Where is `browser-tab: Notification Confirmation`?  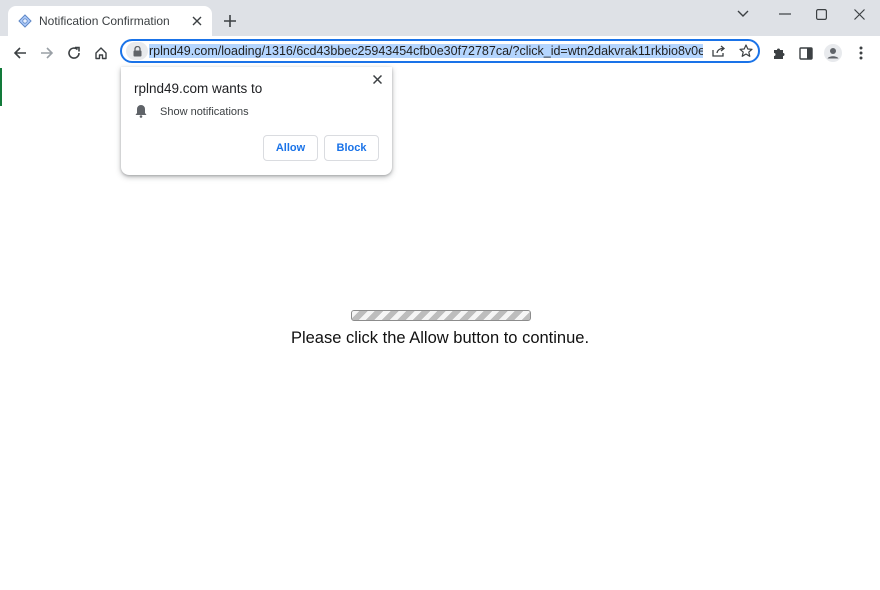 browser-tab: Notification Confirmation is located at coordinates (110, 21).